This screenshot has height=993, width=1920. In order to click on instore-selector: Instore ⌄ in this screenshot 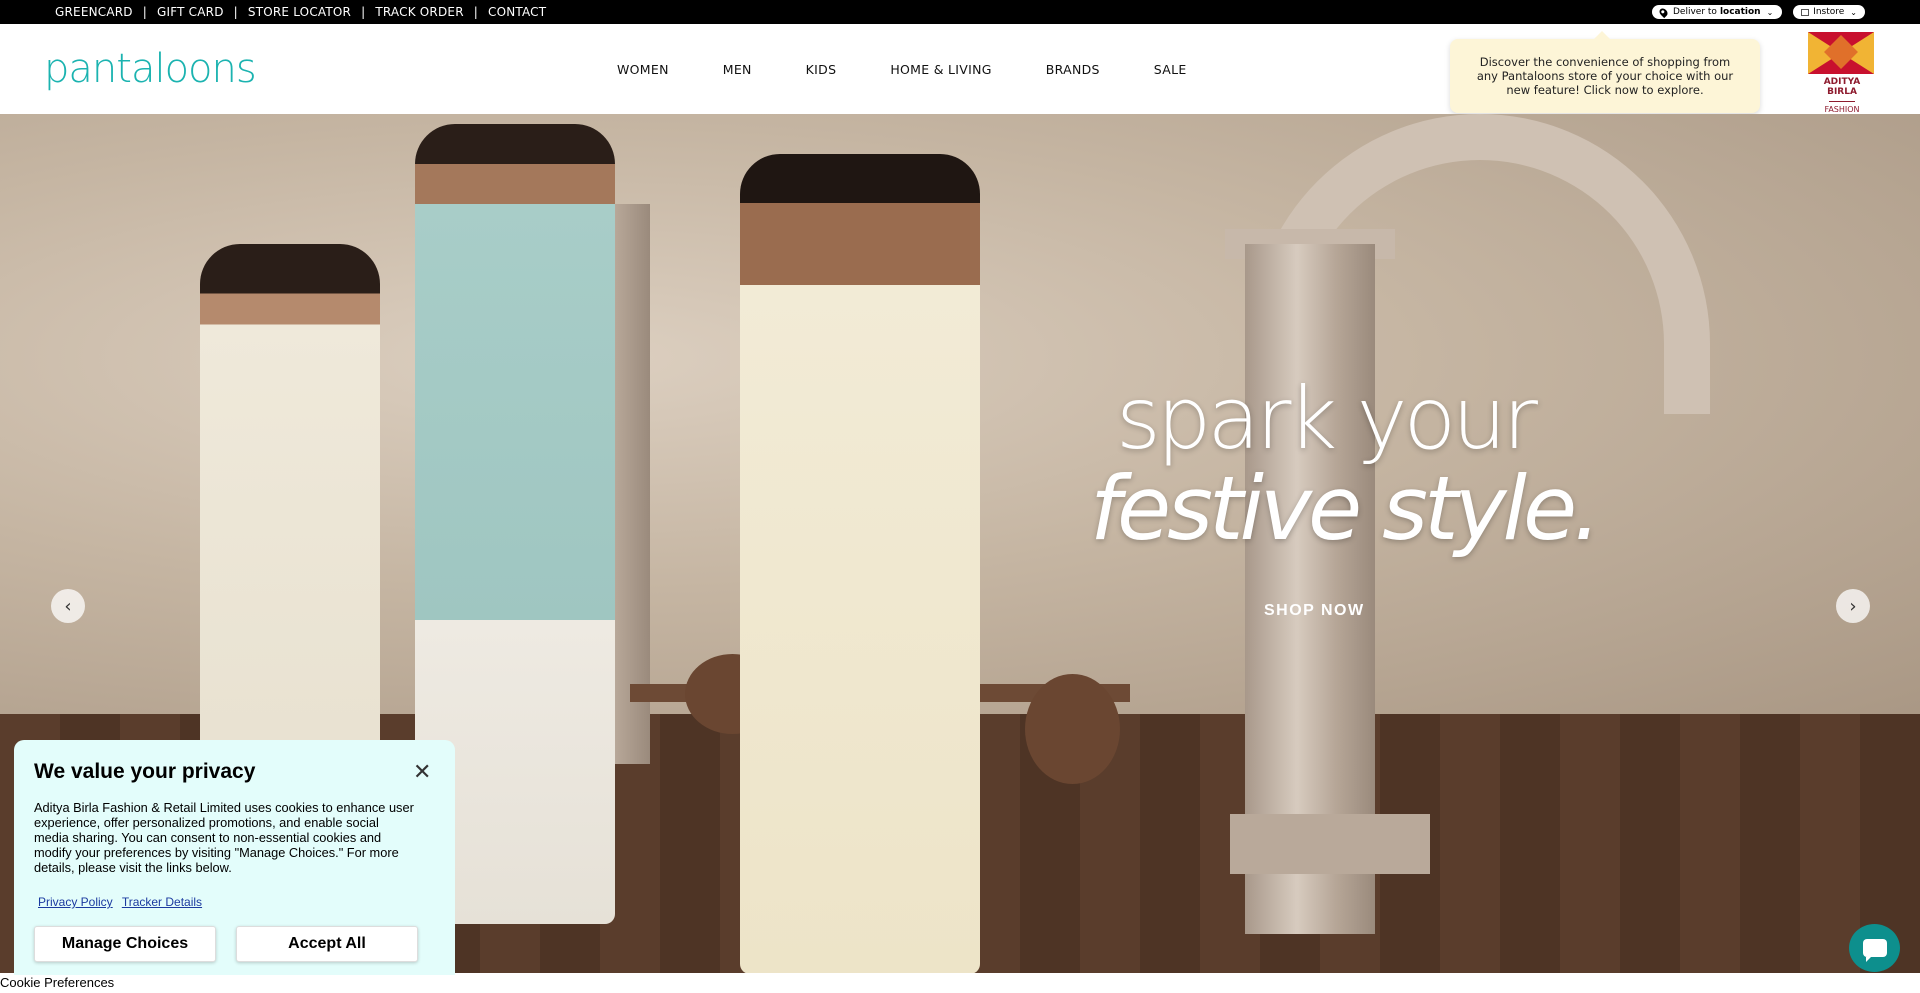, I will do `click(1829, 12)`.